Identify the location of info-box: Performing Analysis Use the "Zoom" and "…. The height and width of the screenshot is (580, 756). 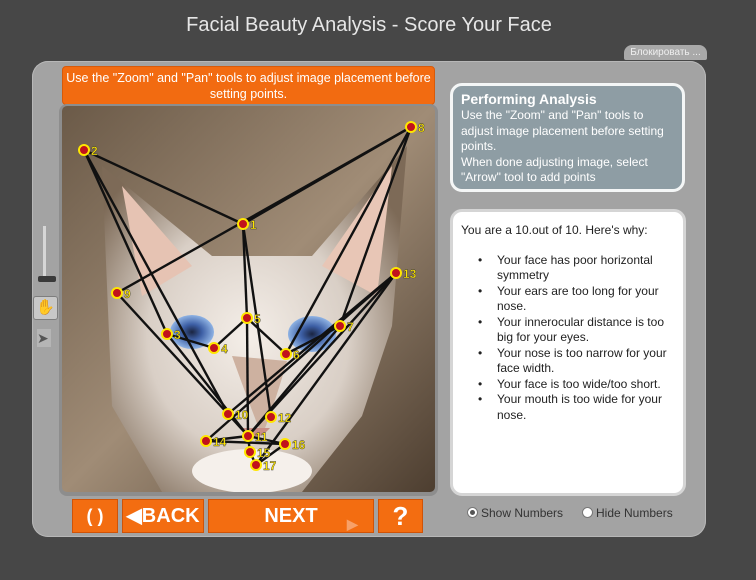
(567, 137).